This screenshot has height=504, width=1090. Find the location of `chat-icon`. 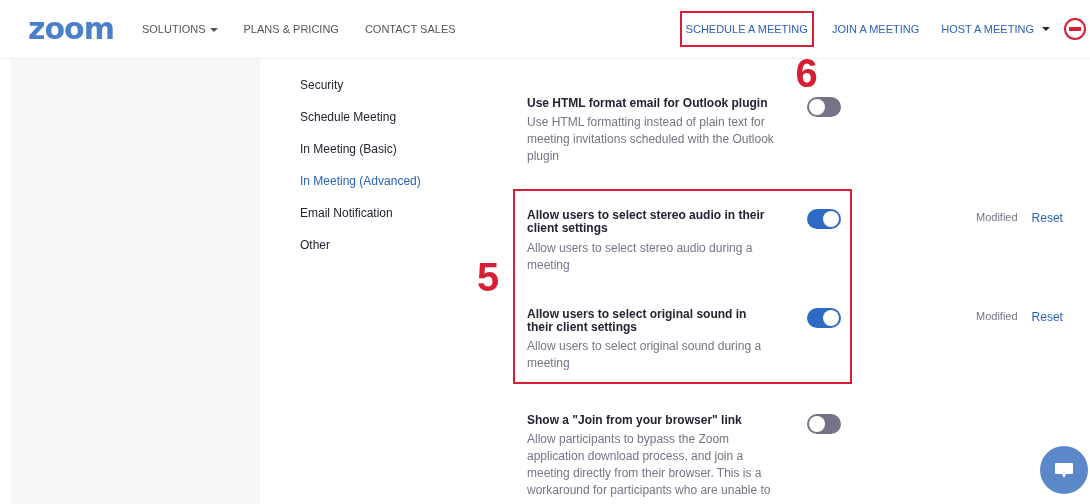

chat-icon is located at coordinates (1064, 470).